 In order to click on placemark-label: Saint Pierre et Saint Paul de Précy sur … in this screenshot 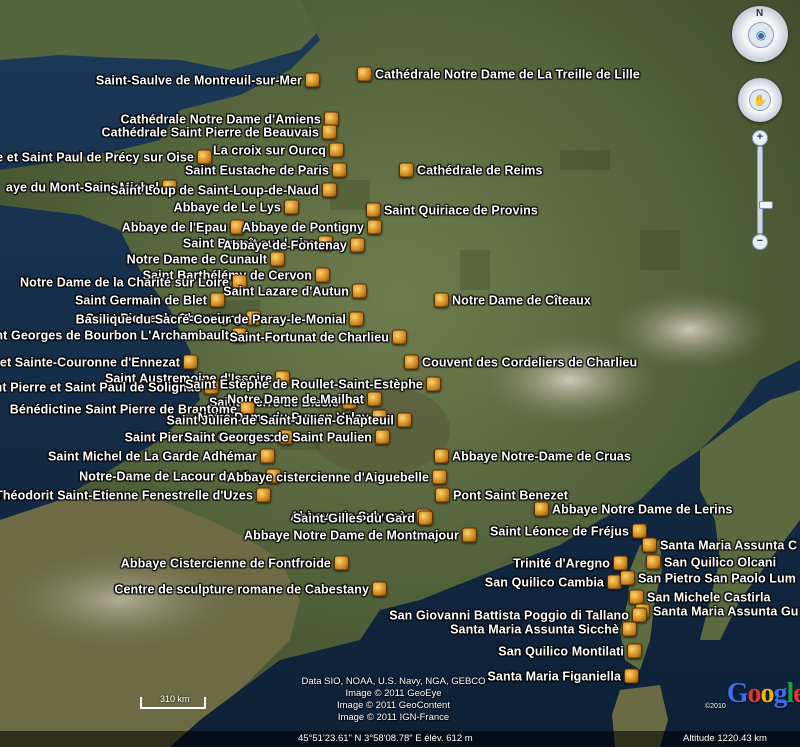, I will do `click(97, 157)`.